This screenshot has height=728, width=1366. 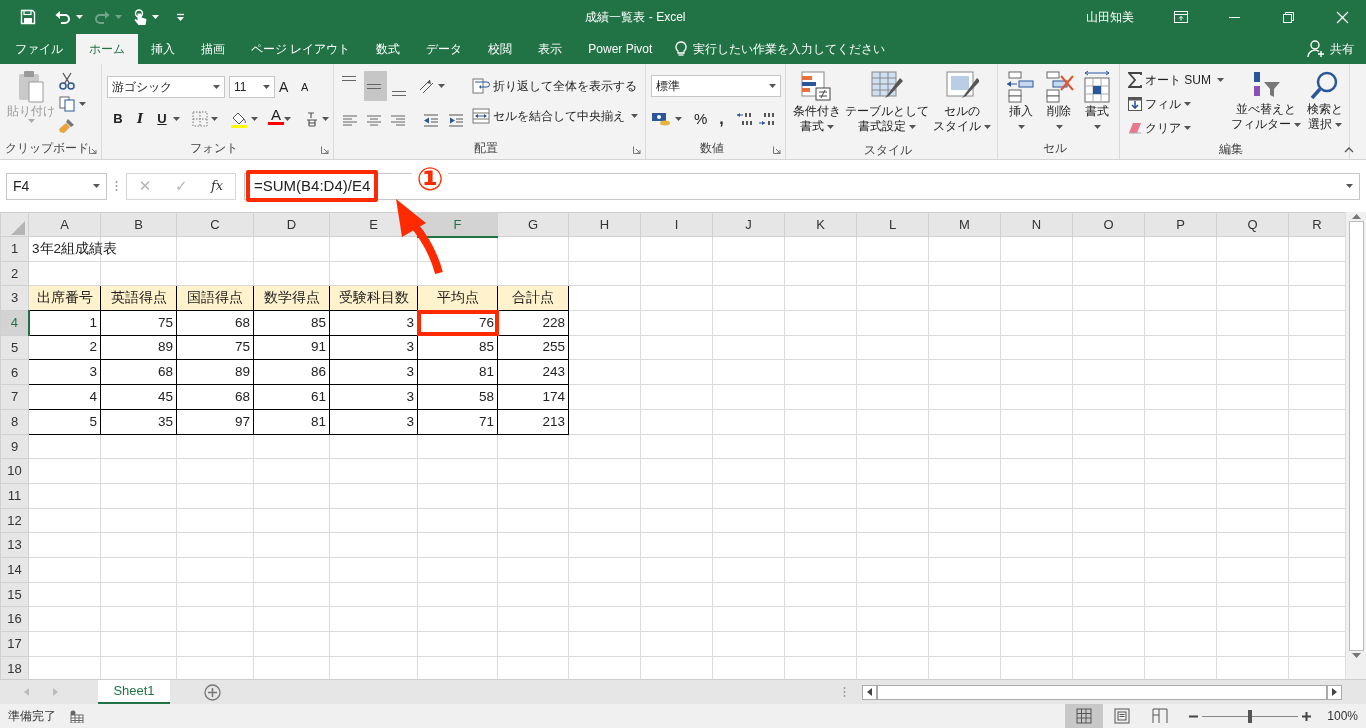 I want to click on macro-record-icon, so click(x=77, y=716).